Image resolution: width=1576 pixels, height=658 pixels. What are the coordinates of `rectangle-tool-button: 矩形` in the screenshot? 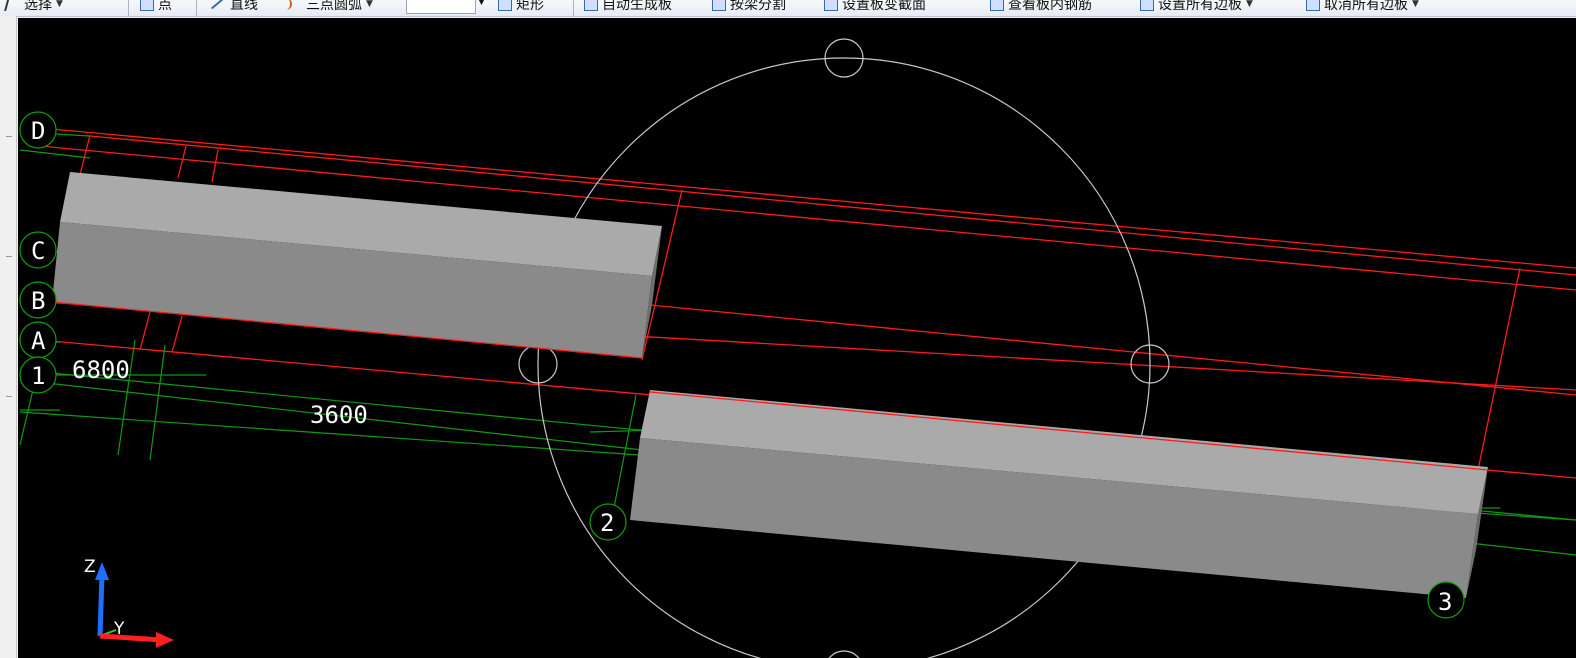 It's located at (521, 7).